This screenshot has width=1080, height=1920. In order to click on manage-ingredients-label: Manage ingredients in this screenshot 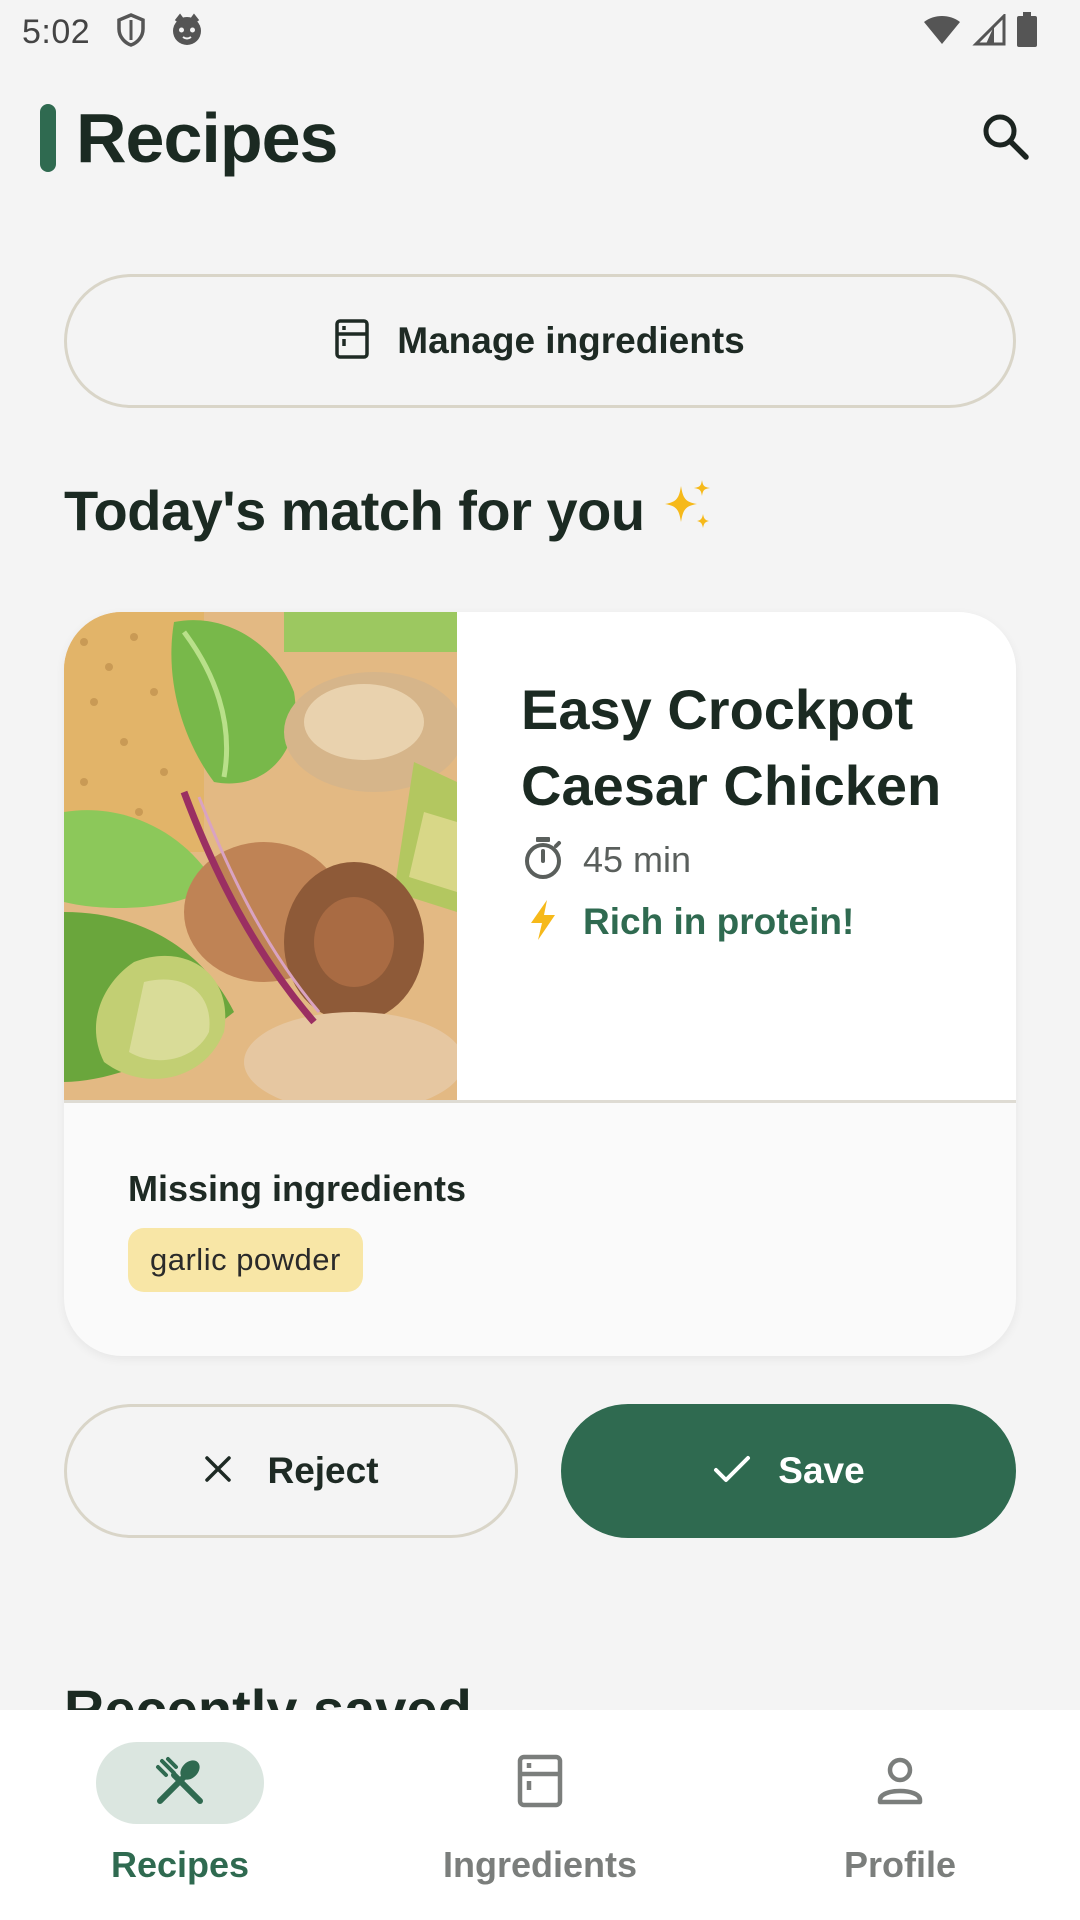, I will do `click(571, 340)`.